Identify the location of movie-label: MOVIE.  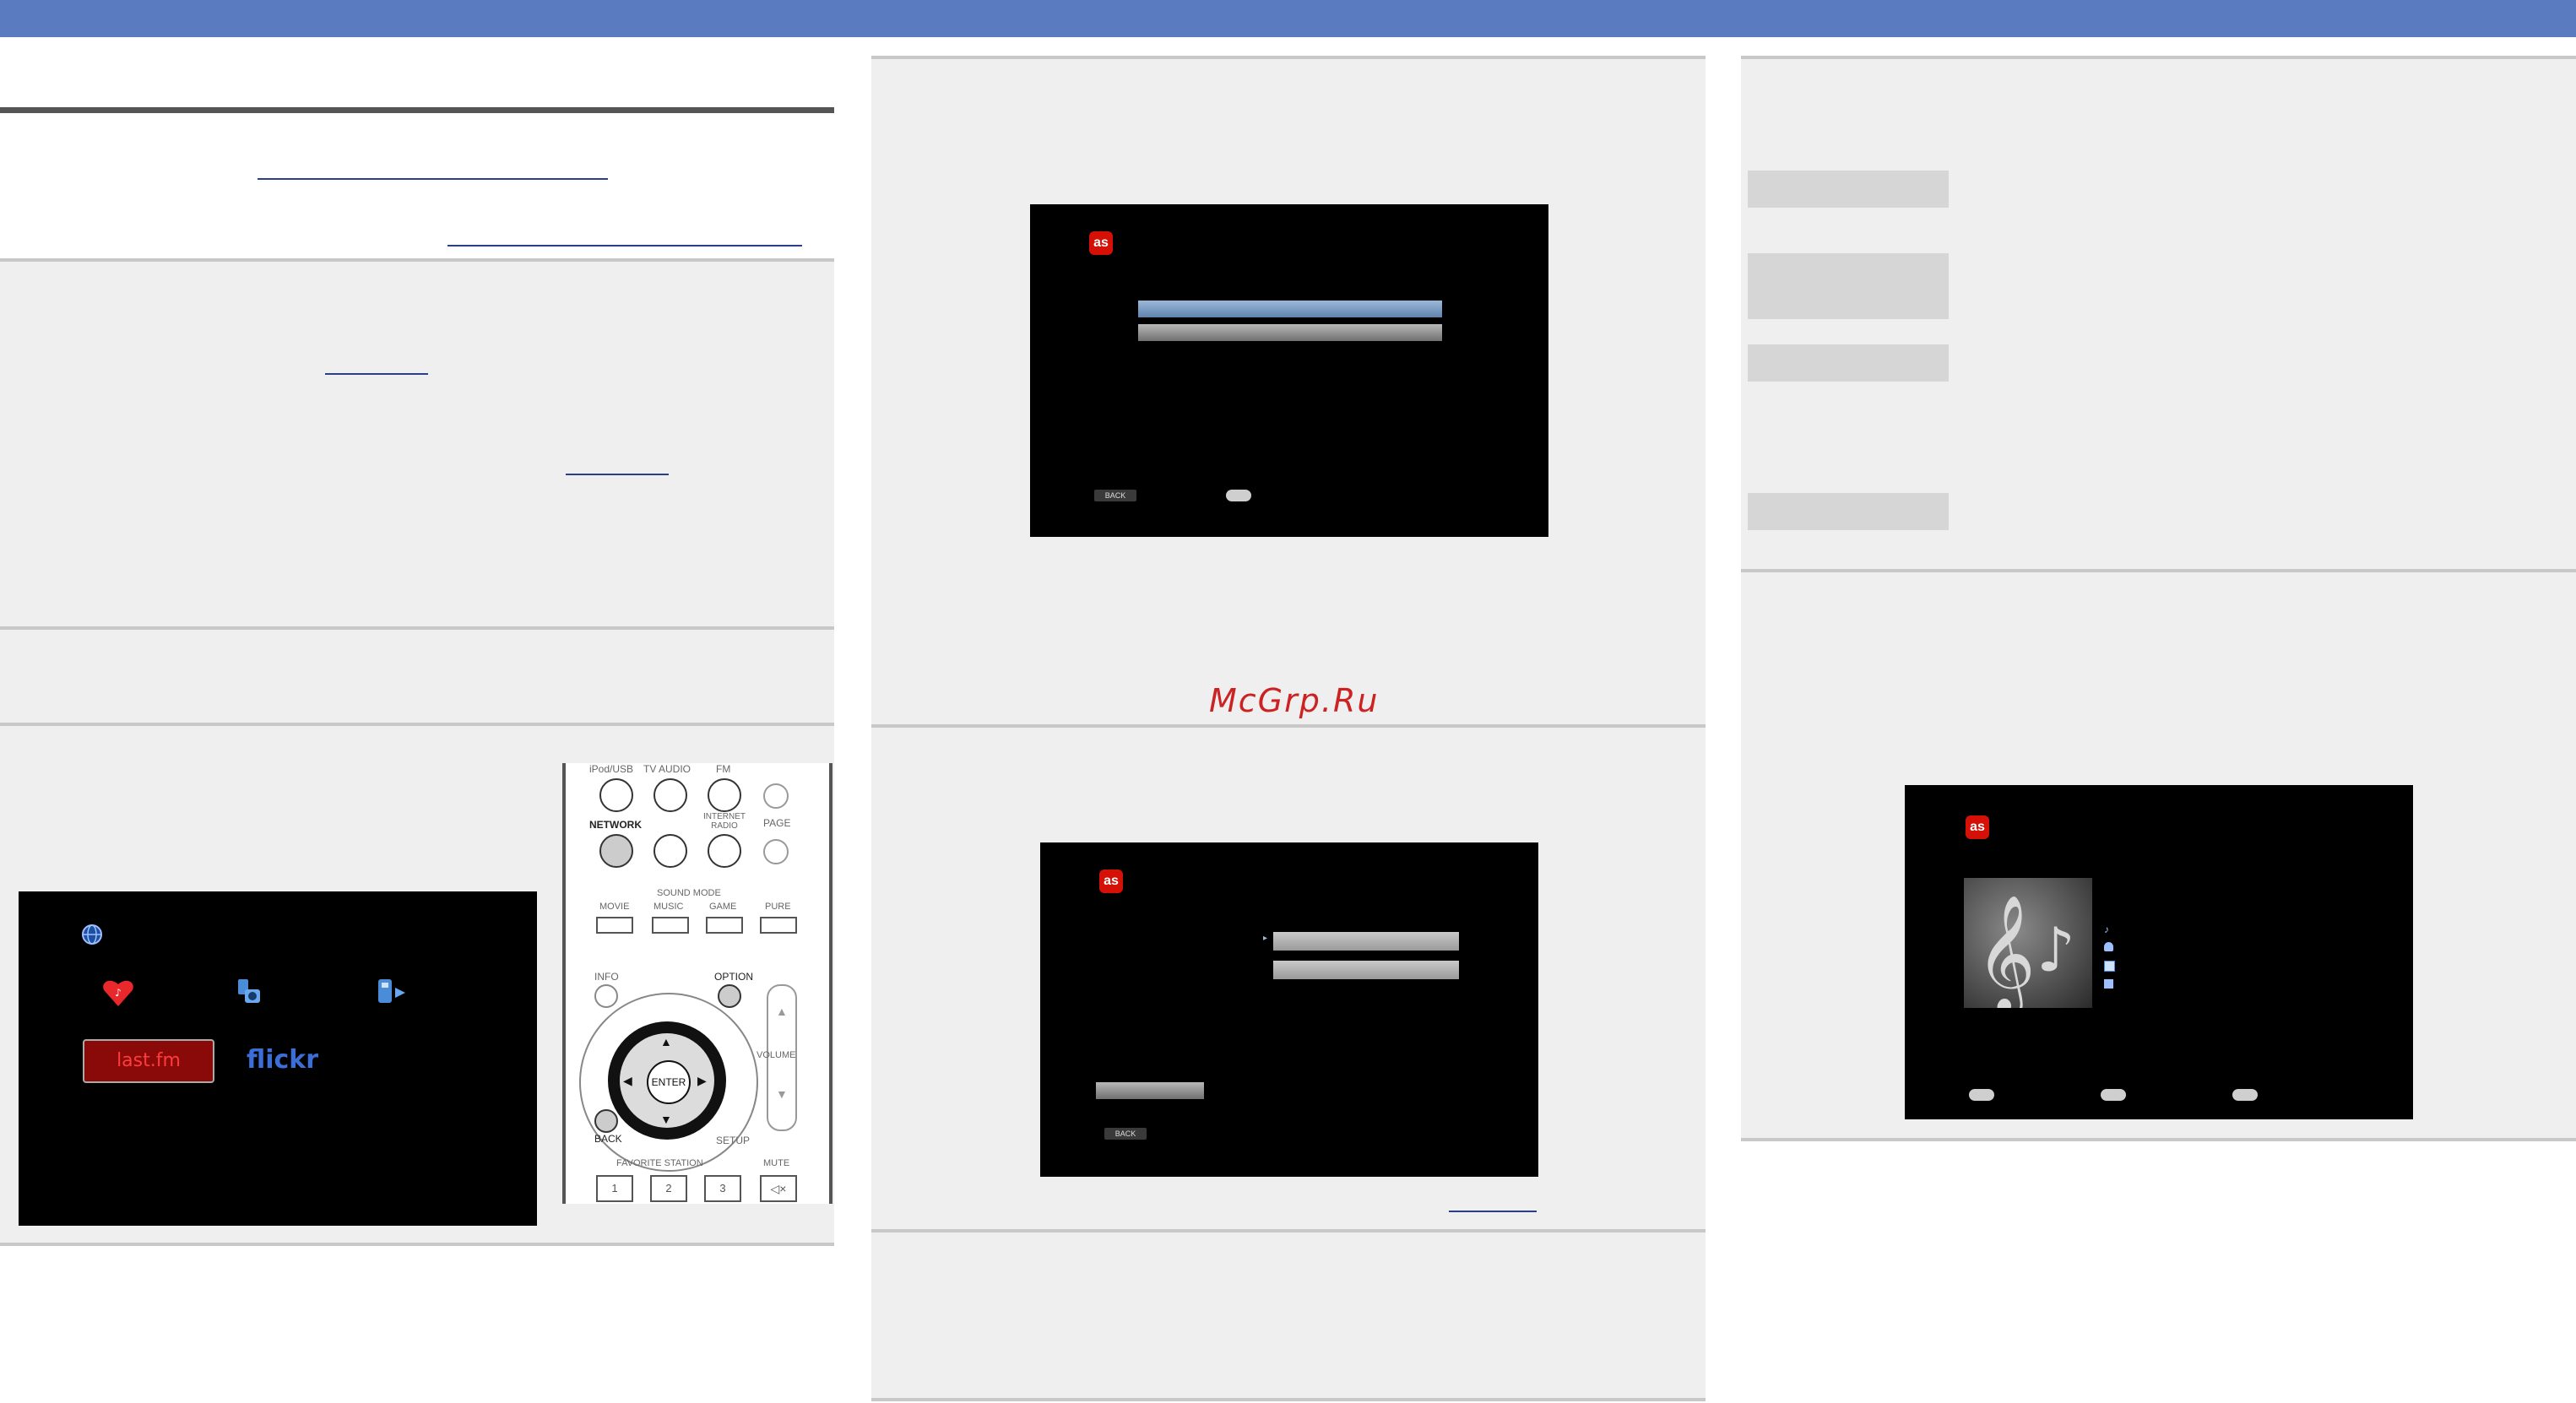
(614, 907).